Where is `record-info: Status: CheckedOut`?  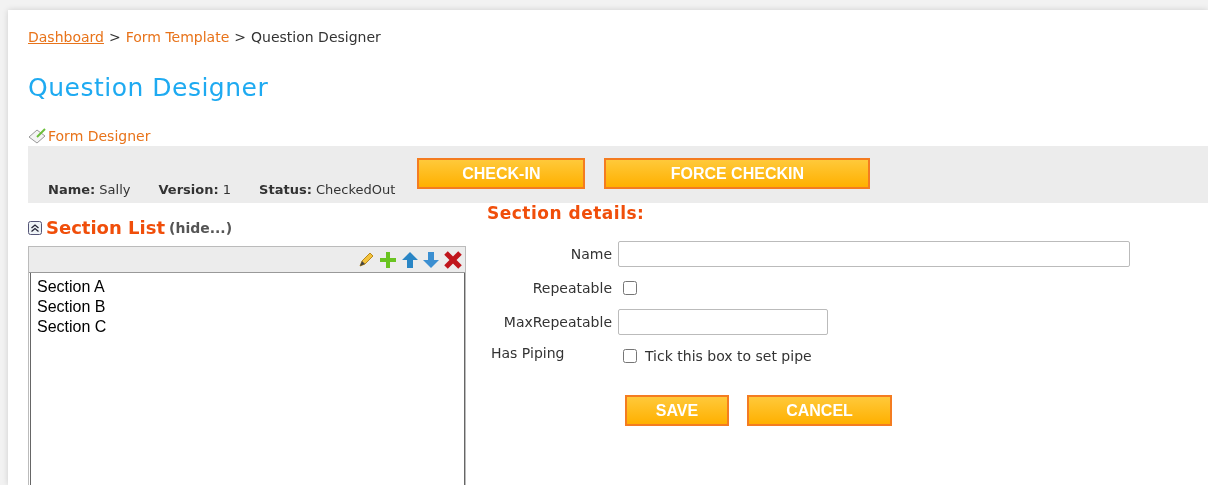
record-info: Status: CheckedOut is located at coordinates (327, 189).